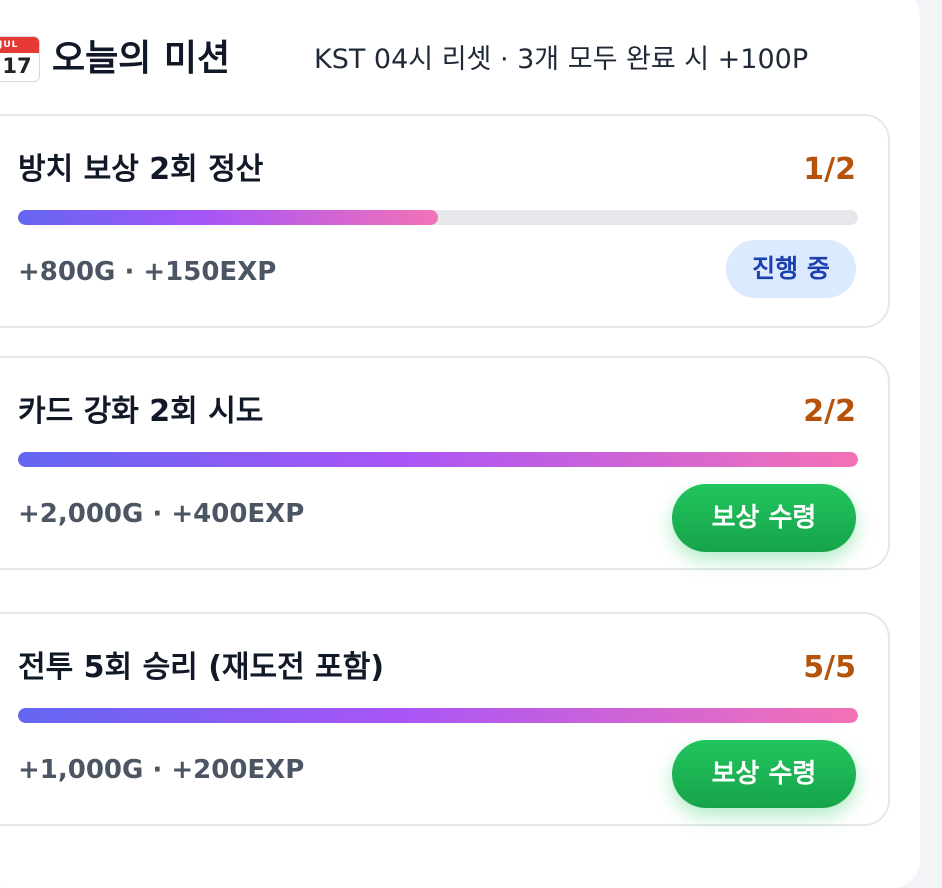 The image size is (942, 888). Describe the element at coordinates (161, 770) in the screenshot. I see `mission-reward: +1,000G · +200EXP` at that location.